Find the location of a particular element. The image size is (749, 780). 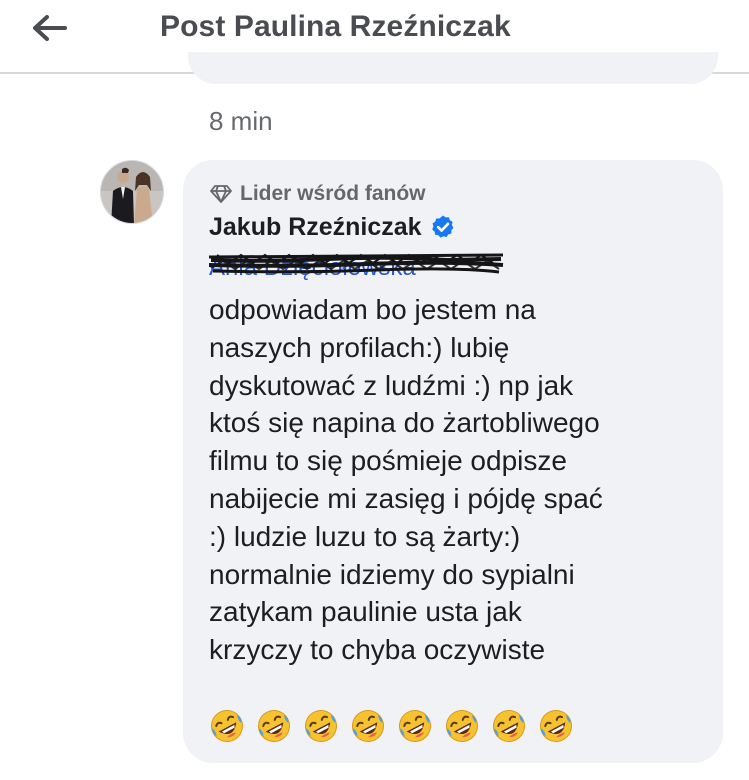

mention-line: Ania Dzięciołowska is located at coordinates (356, 268).